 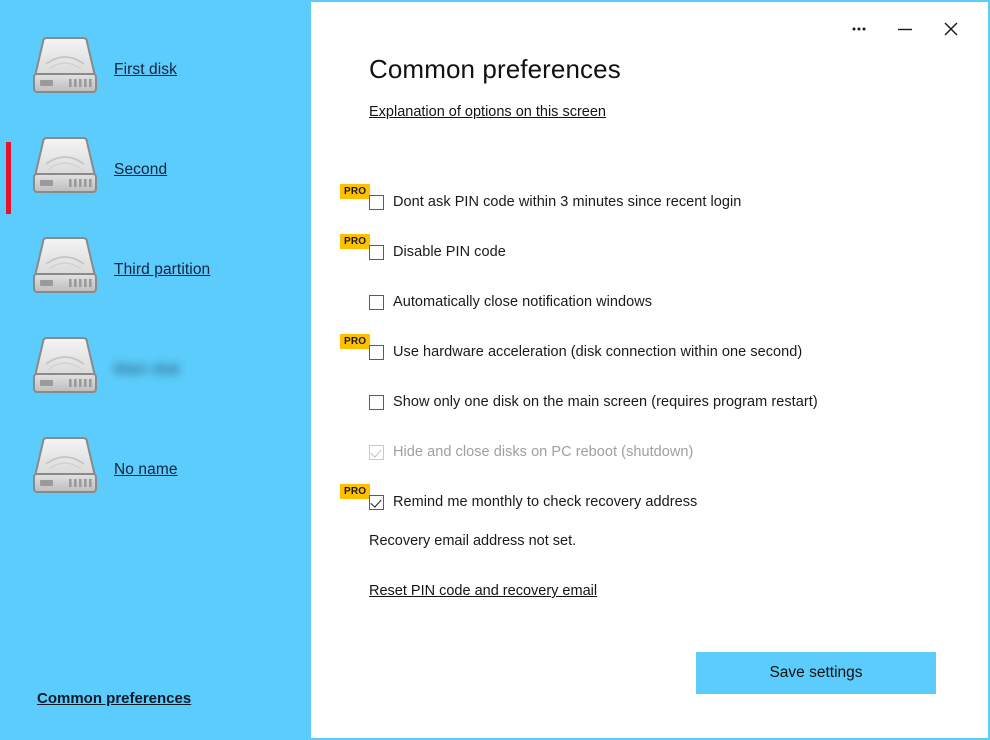 I want to click on disk-label: First disk, so click(x=145, y=70).